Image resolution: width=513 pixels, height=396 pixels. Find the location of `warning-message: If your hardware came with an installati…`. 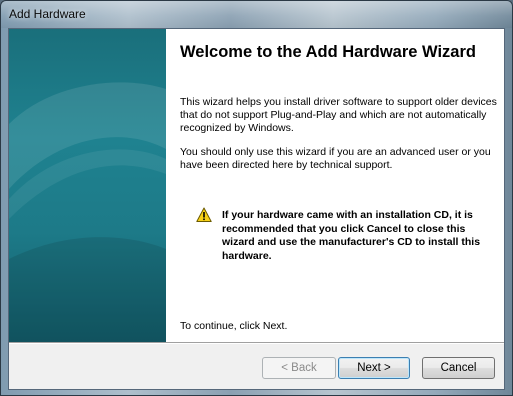

warning-message: If your hardware came with an installati… is located at coordinates (351, 235).